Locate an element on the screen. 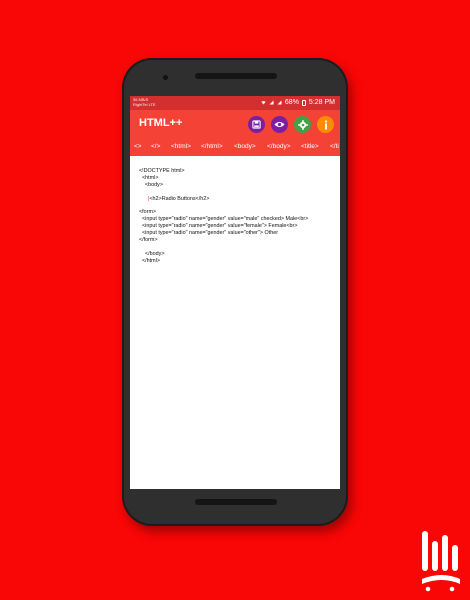 This screenshot has width=470, height=600. bottom-speaker is located at coordinates (236, 502).